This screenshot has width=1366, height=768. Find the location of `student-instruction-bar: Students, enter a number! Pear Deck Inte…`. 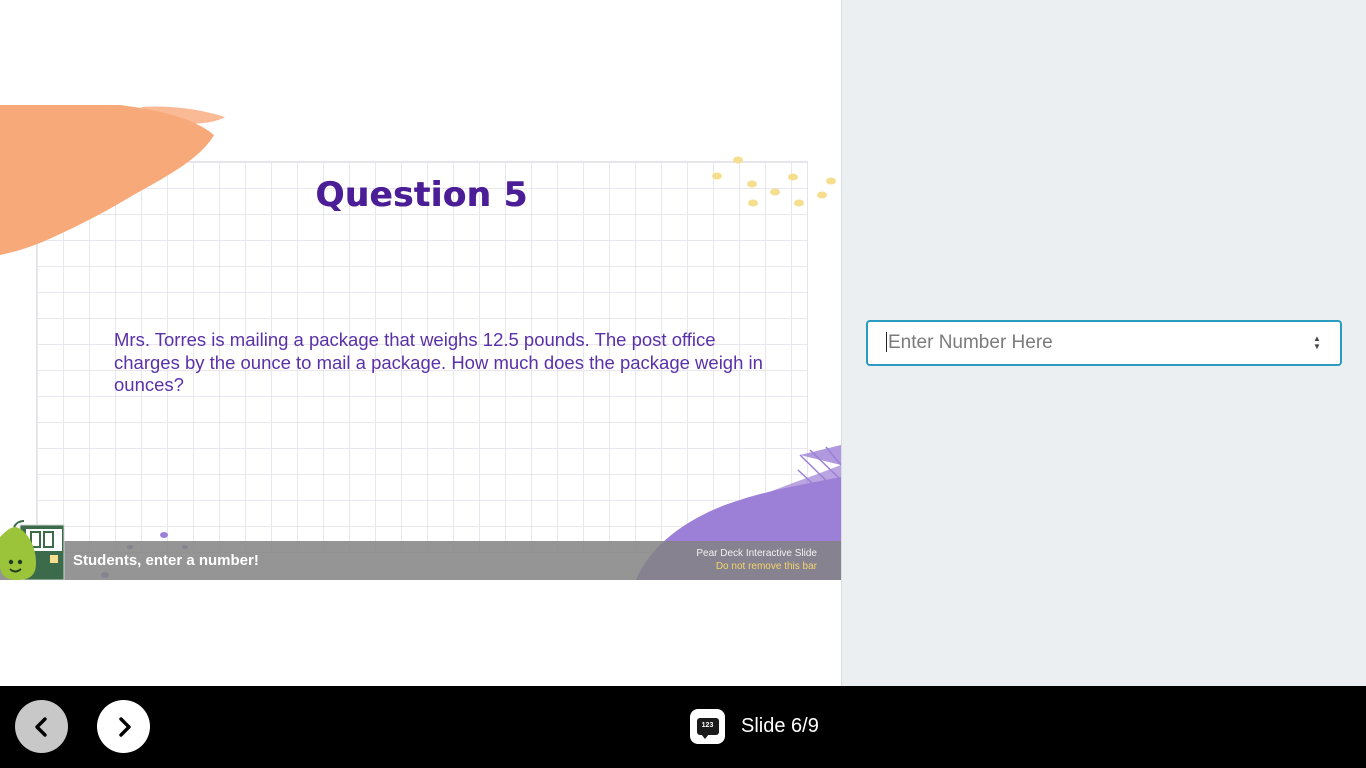

student-instruction-bar: Students, enter a number! Pear Deck Inte… is located at coordinates (420, 560).